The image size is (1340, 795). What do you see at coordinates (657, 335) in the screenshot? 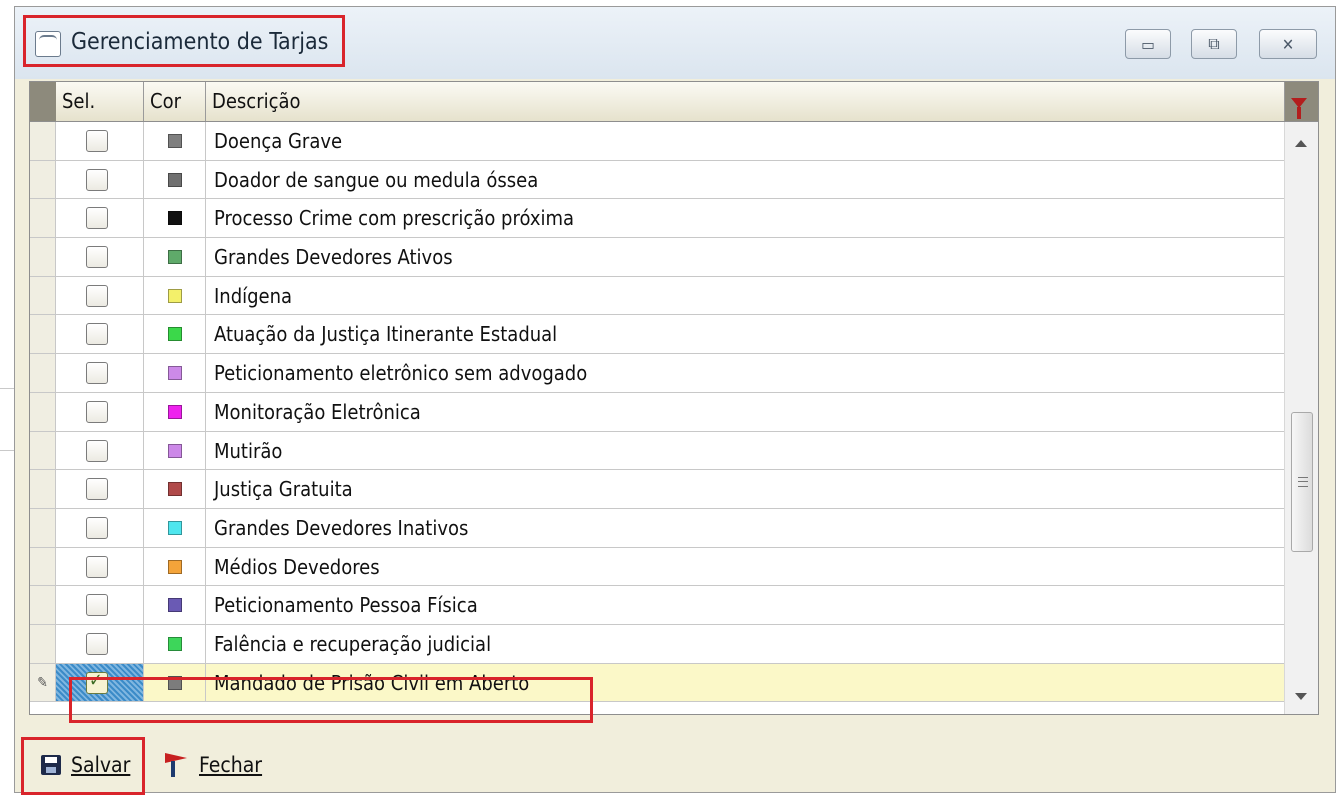
I see `table-row: Atuação da Justiça Itinerante Estadual` at bounding box center [657, 335].